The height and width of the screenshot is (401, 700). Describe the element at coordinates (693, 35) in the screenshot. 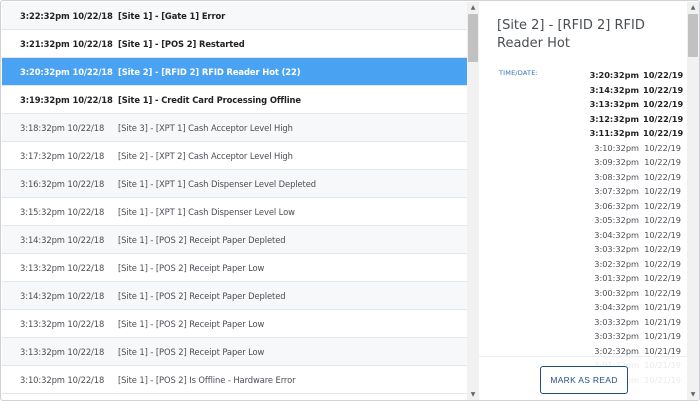

I see `detail-scroll-thumb` at that location.